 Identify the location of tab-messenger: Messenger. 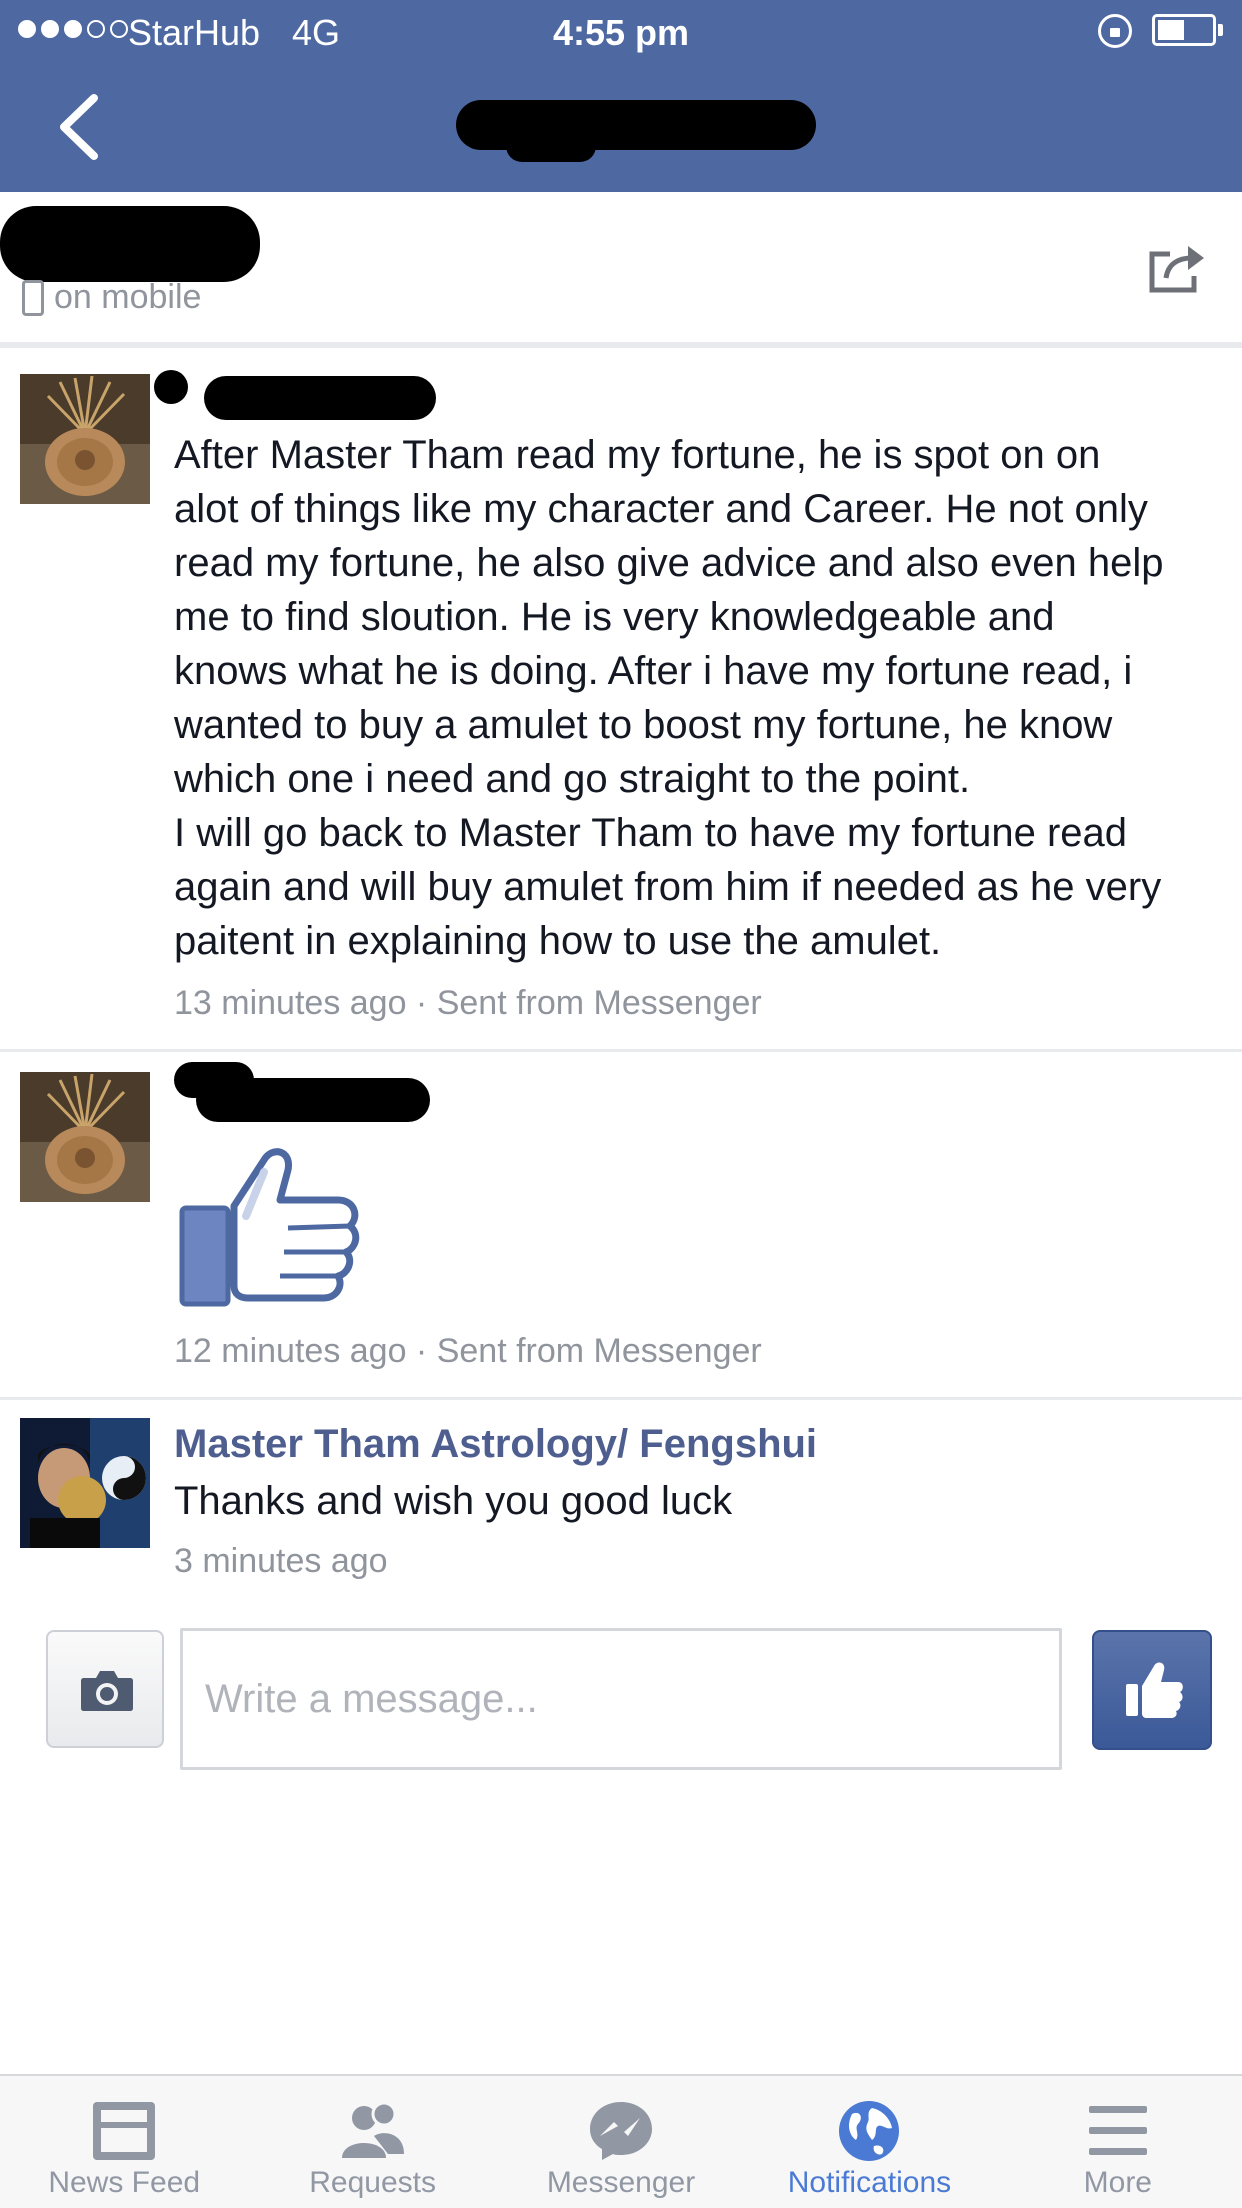
(621, 2142).